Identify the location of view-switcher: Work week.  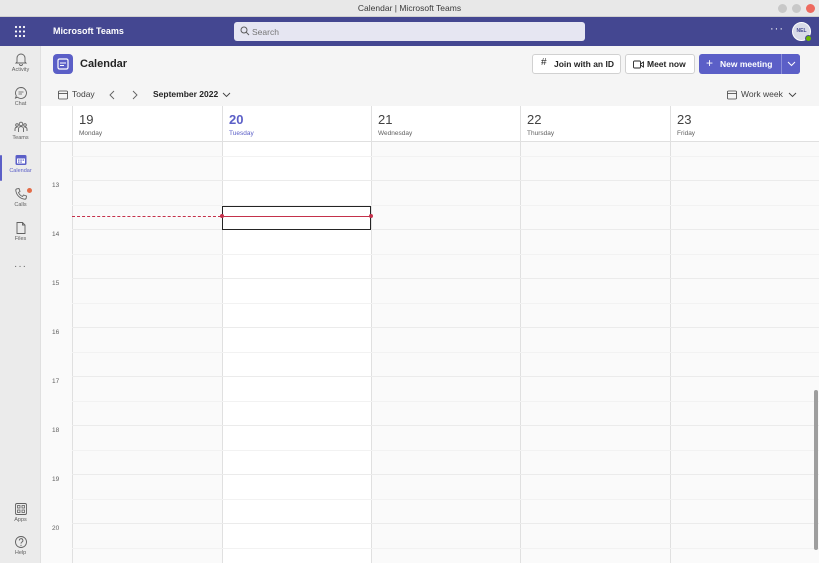
(762, 94).